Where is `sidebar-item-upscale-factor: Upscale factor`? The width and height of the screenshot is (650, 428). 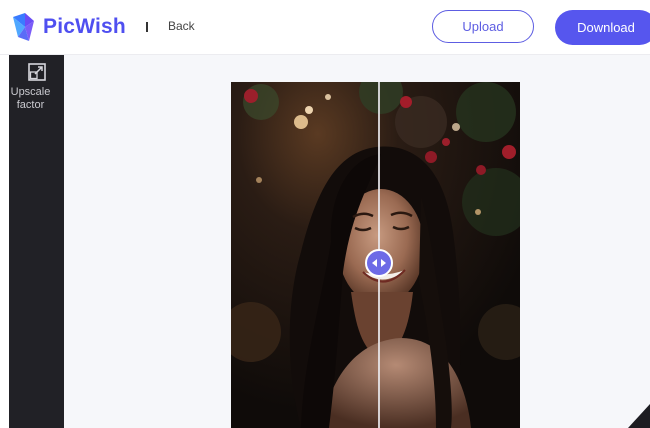 sidebar-item-upscale-factor: Upscale factor is located at coordinates (36, 87).